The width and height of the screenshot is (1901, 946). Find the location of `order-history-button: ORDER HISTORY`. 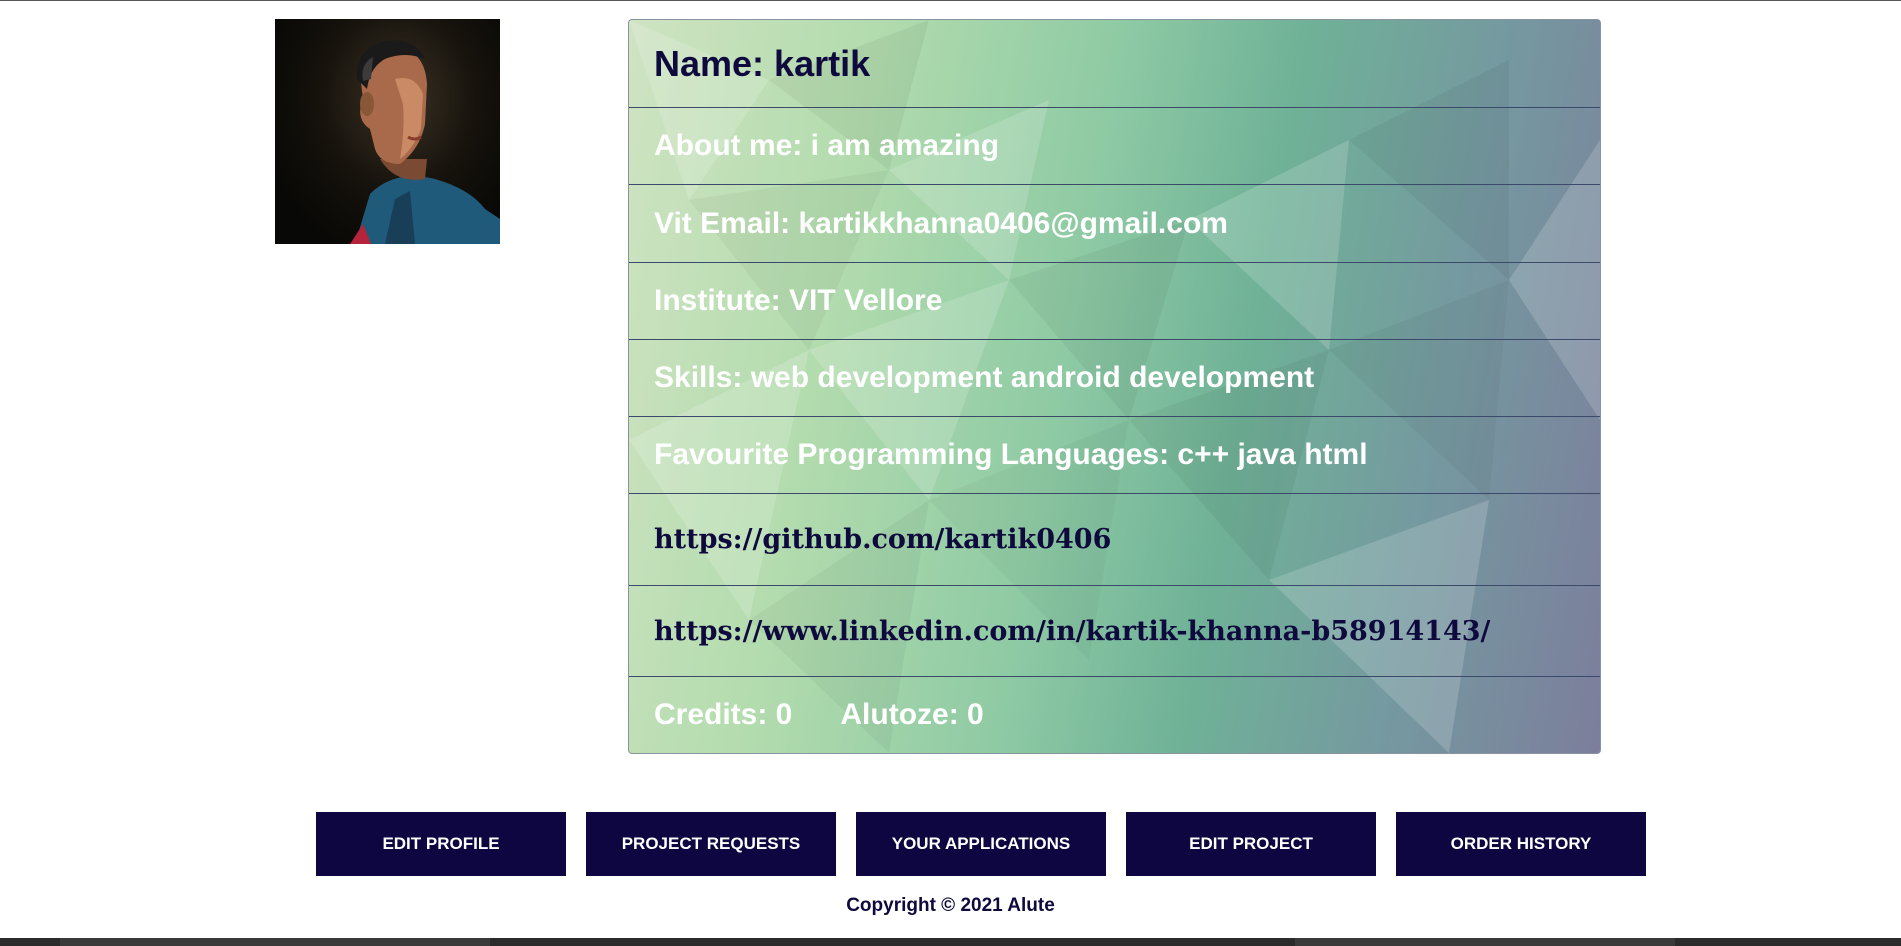

order-history-button: ORDER HISTORY is located at coordinates (1521, 844).